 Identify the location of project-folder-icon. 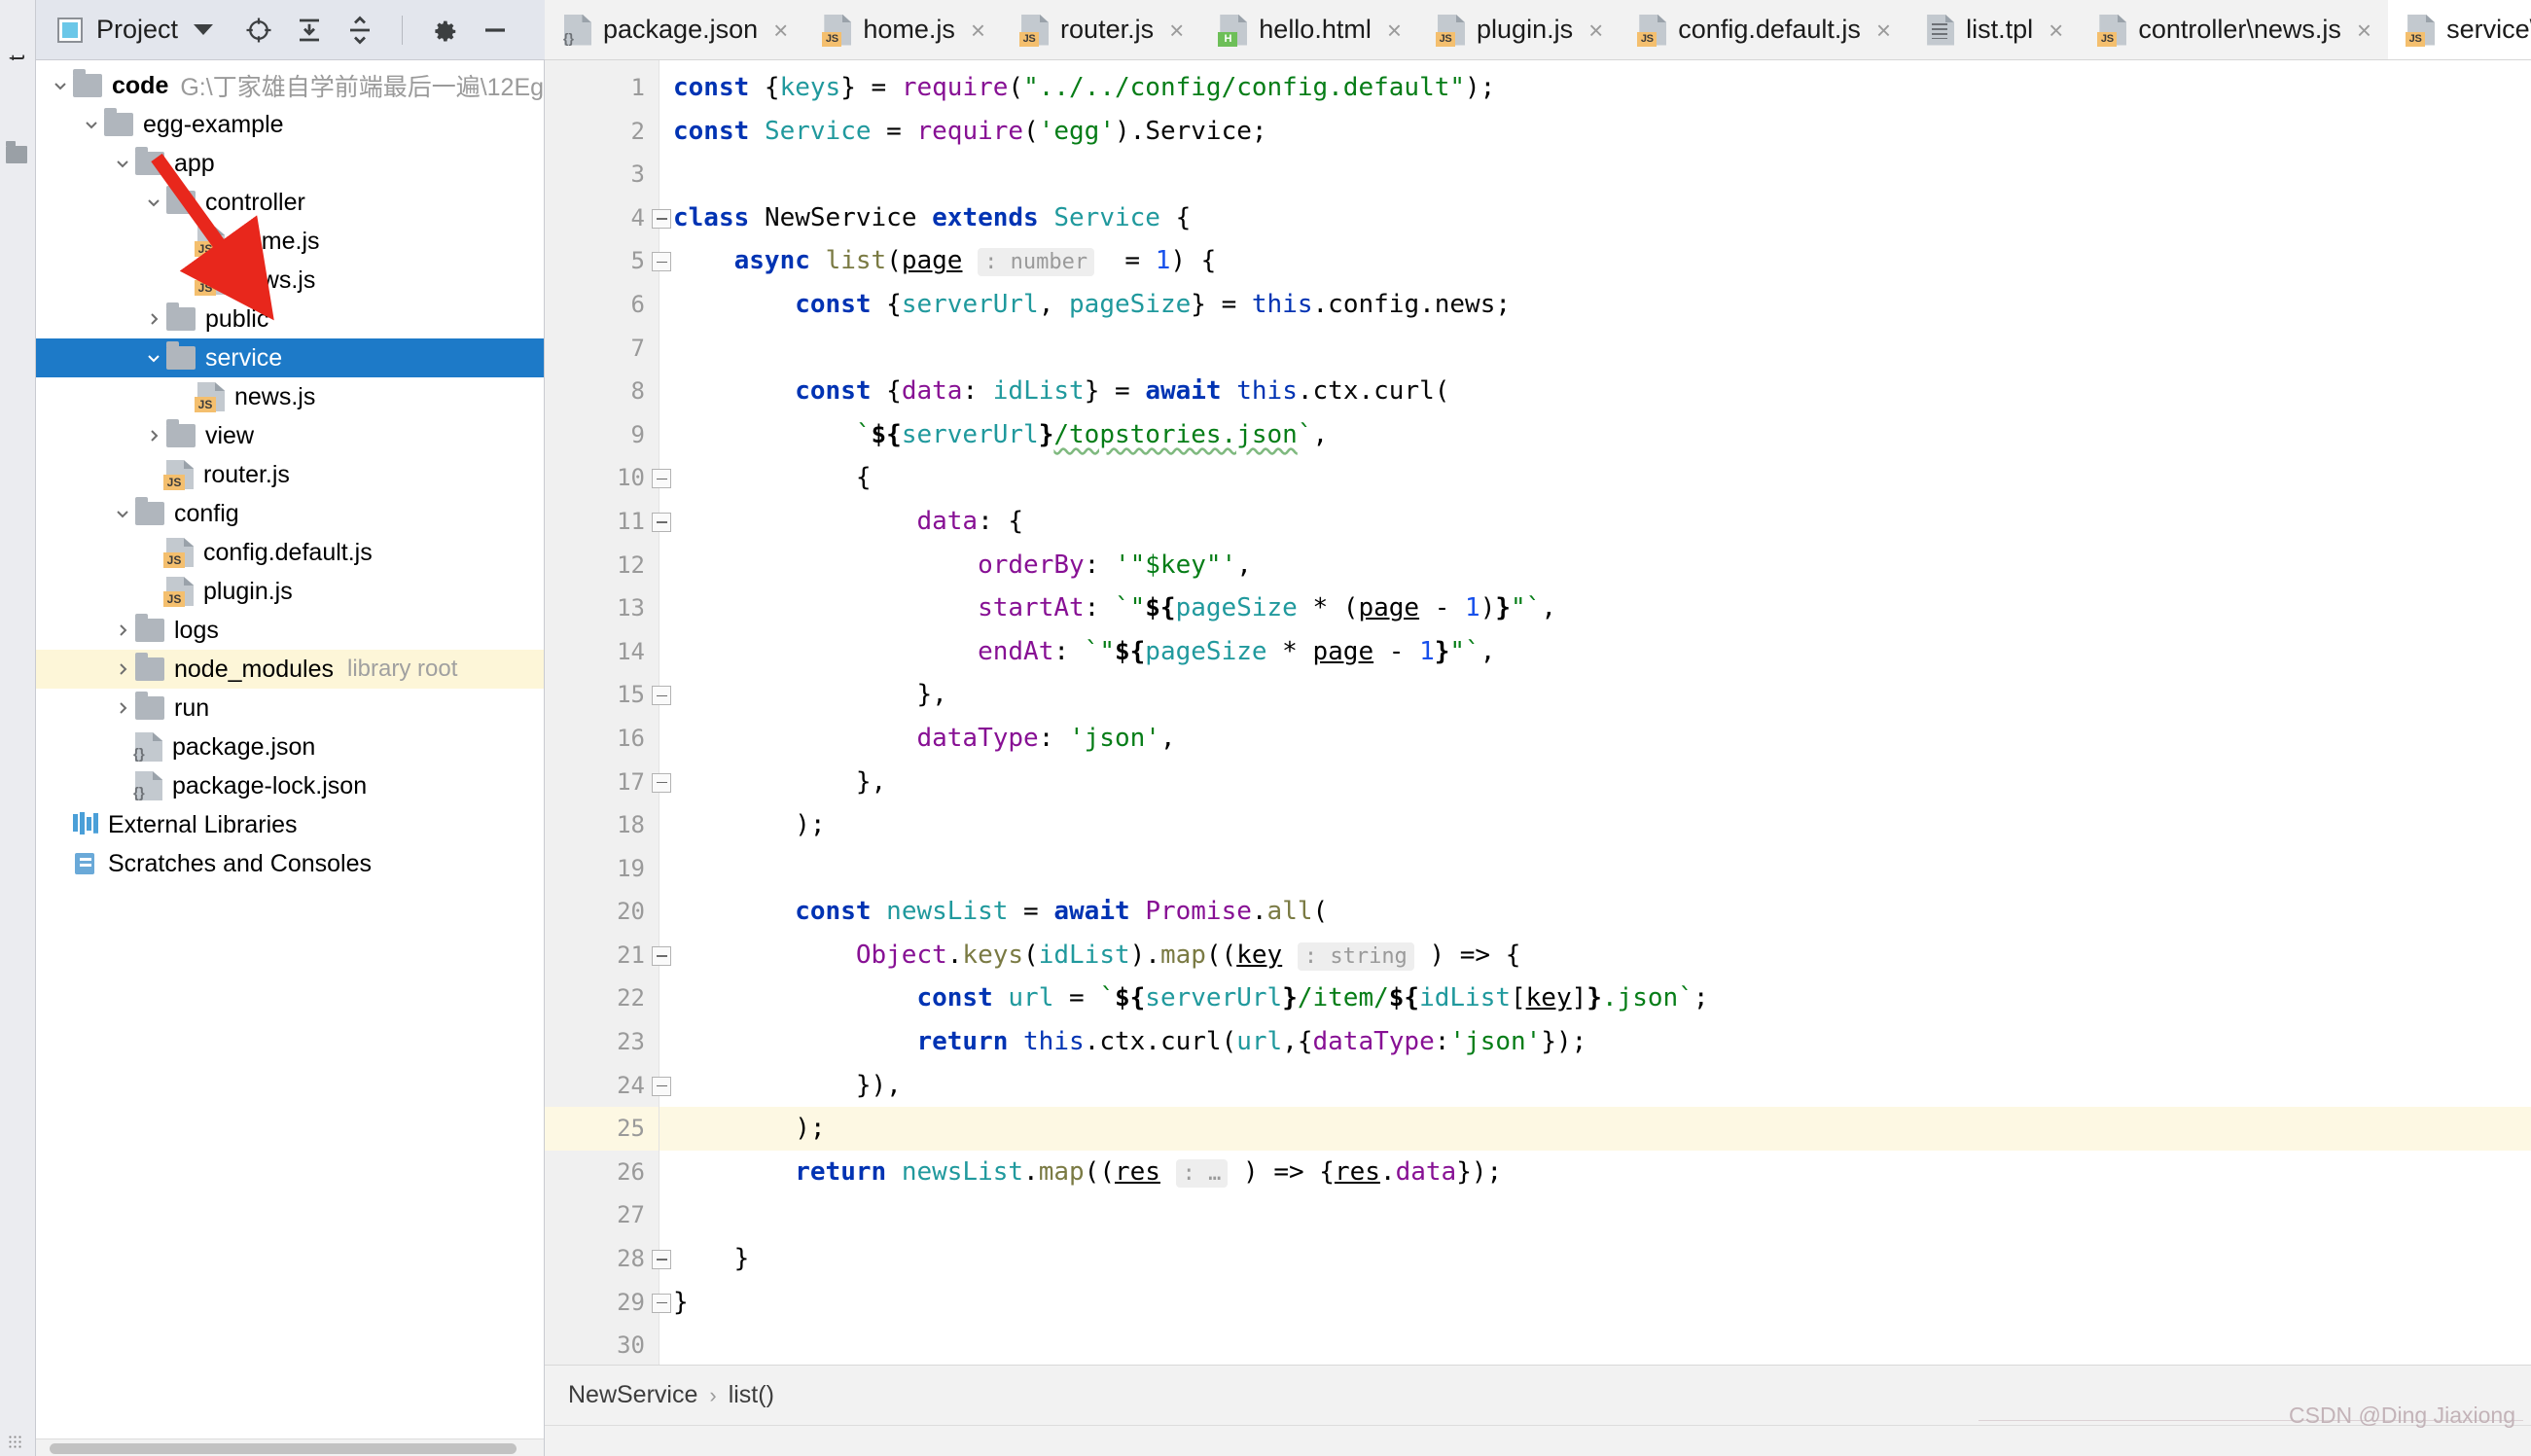
(16, 152).